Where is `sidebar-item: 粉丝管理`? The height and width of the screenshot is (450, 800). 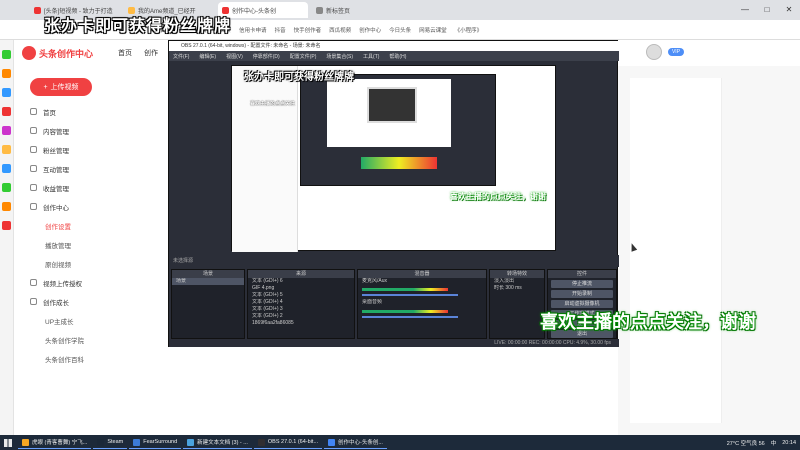 sidebar-item: 粉丝管理 is located at coordinates (88, 149).